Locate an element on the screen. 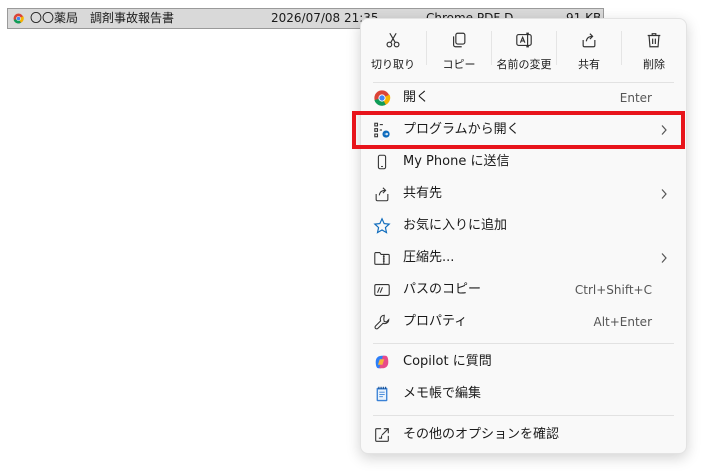 The height and width of the screenshot is (471, 702). delete-label: 削除 is located at coordinates (654, 64).